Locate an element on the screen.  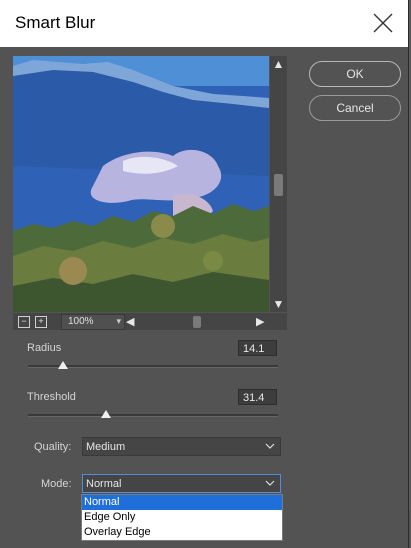
scroll-right-icon: ▶ is located at coordinates (260, 321).